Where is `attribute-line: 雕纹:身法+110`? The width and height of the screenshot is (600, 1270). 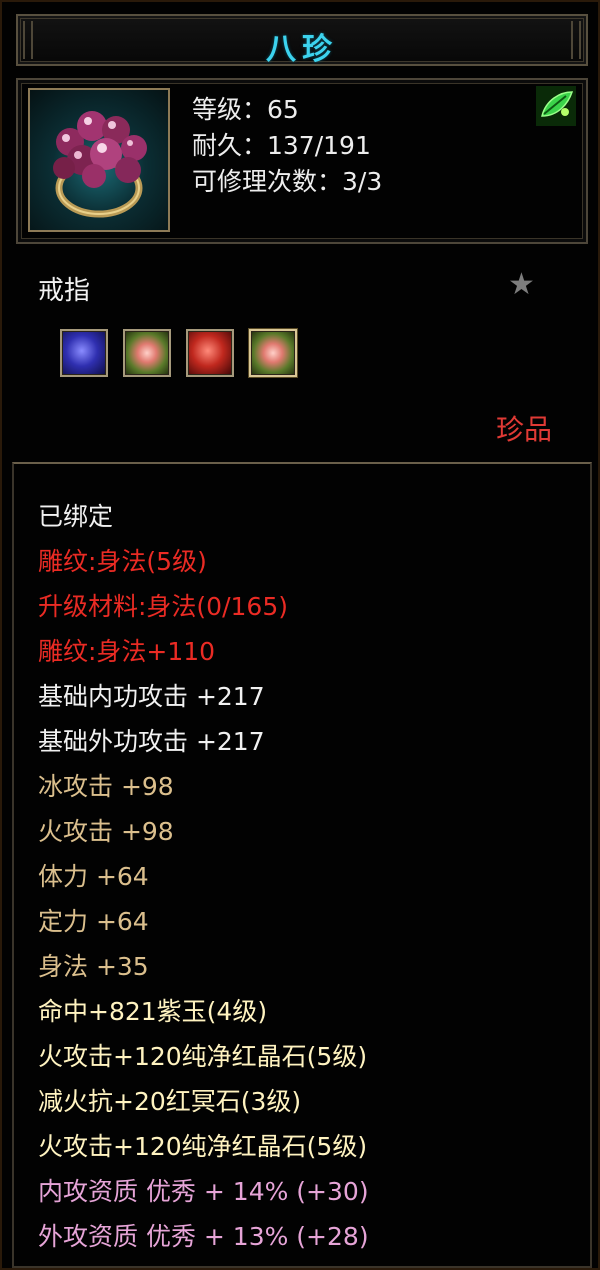 attribute-line: 雕纹:身法+110 is located at coordinates (127, 651).